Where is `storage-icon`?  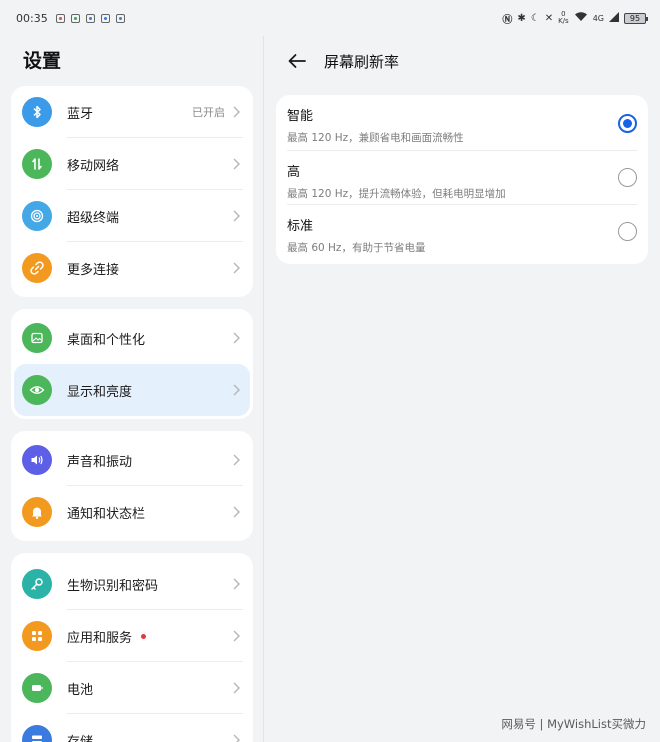 storage-icon is located at coordinates (37, 733).